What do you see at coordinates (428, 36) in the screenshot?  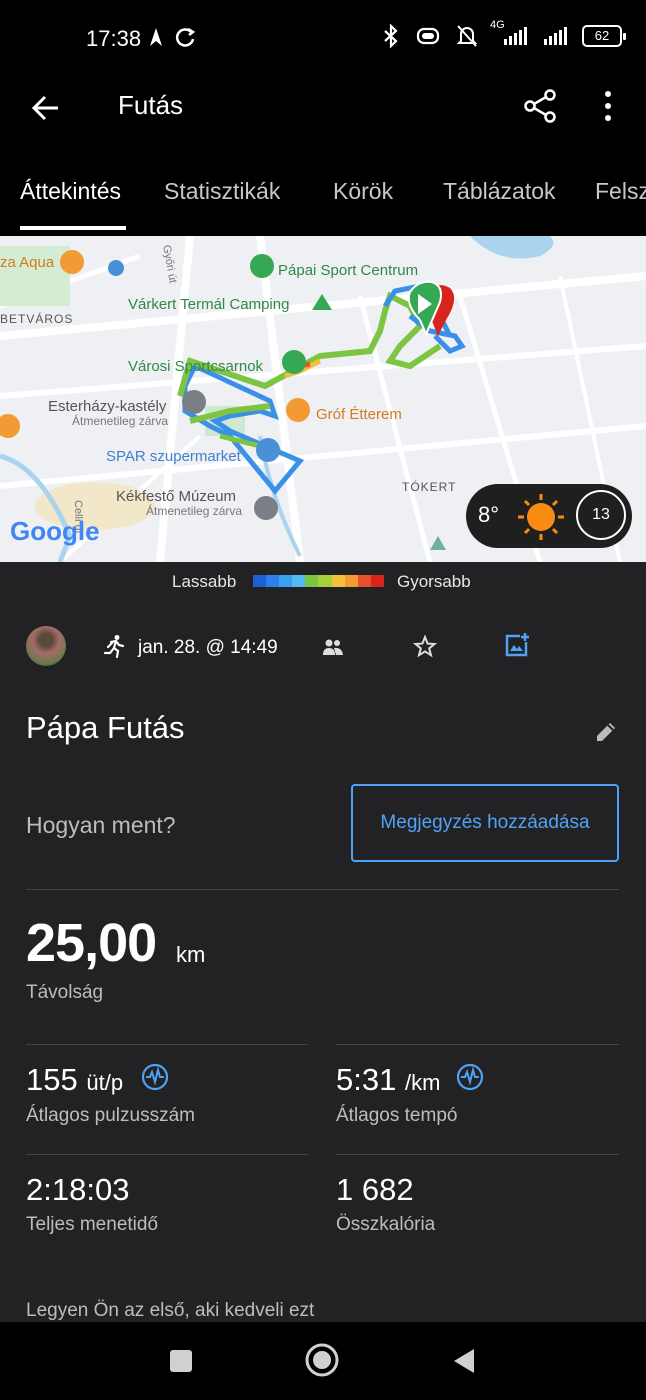 I see `vibrate-icon` at bounding box center [428, 36].